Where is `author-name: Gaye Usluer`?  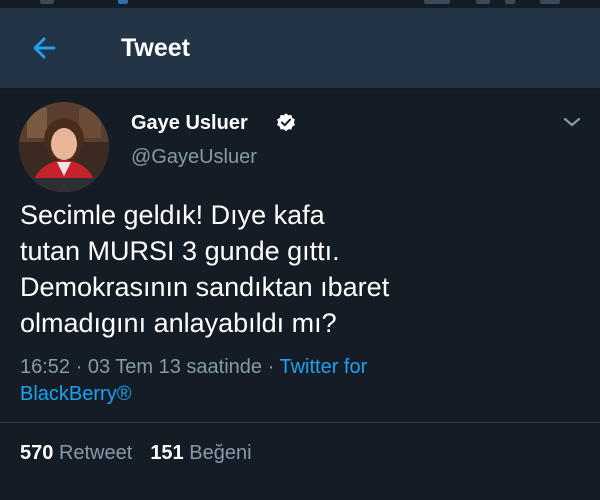 author-name: Gaye Usluer is located at coordinates (189, 123).